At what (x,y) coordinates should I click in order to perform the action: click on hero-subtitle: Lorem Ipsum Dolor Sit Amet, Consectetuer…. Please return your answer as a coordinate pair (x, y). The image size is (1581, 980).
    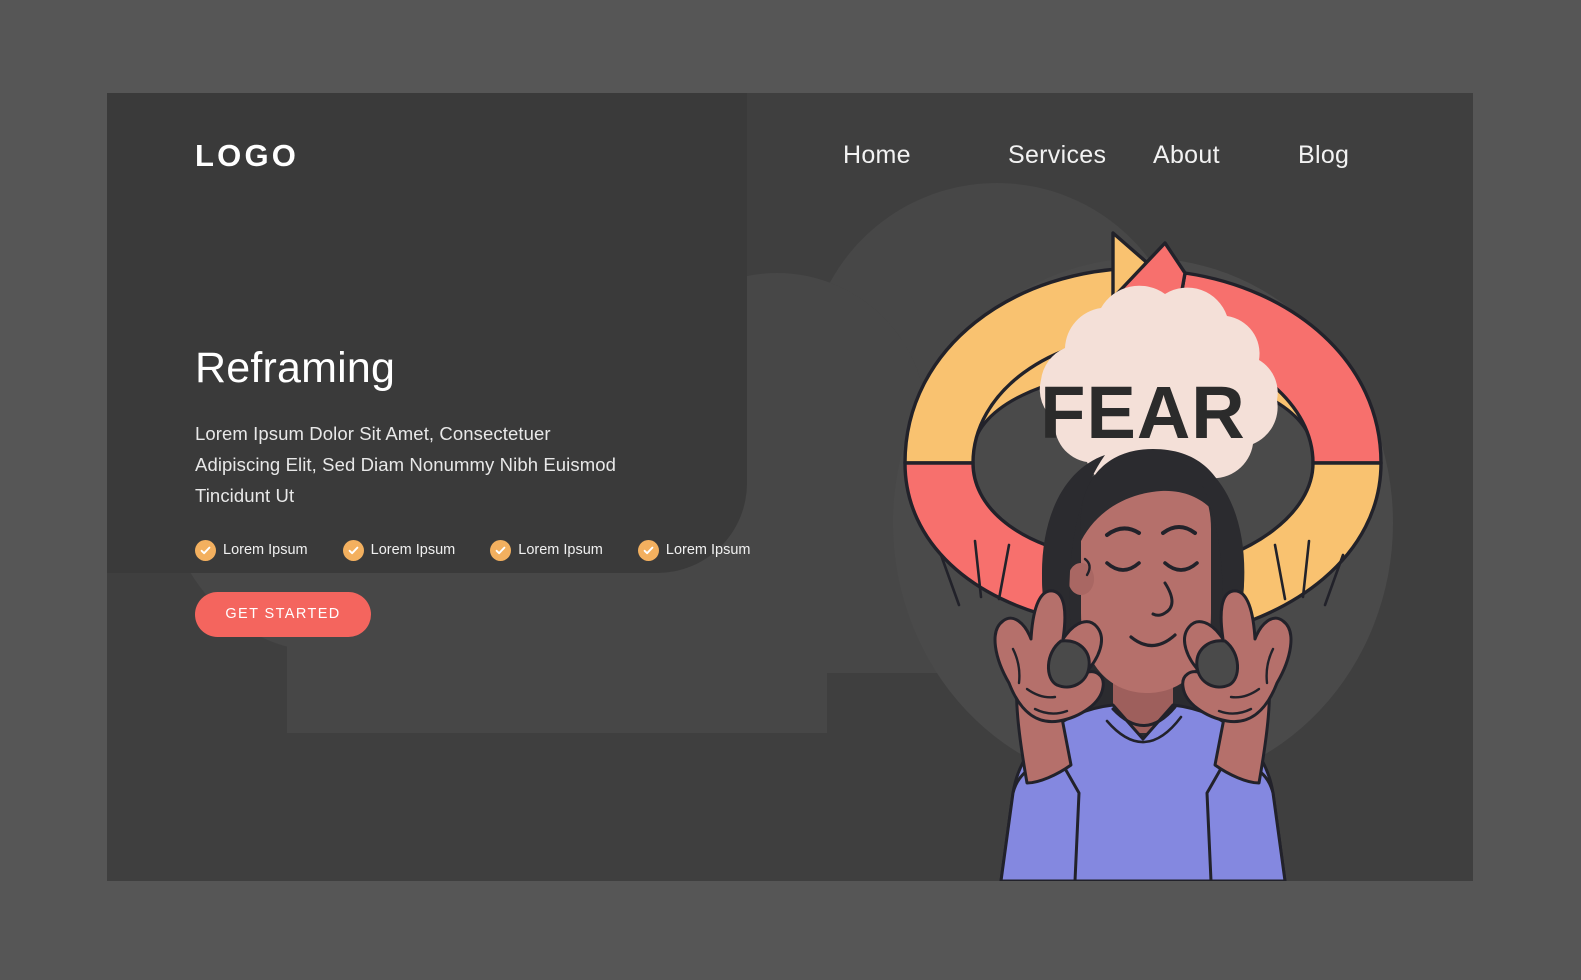
    Looking at the image, I should click on (406, 465).